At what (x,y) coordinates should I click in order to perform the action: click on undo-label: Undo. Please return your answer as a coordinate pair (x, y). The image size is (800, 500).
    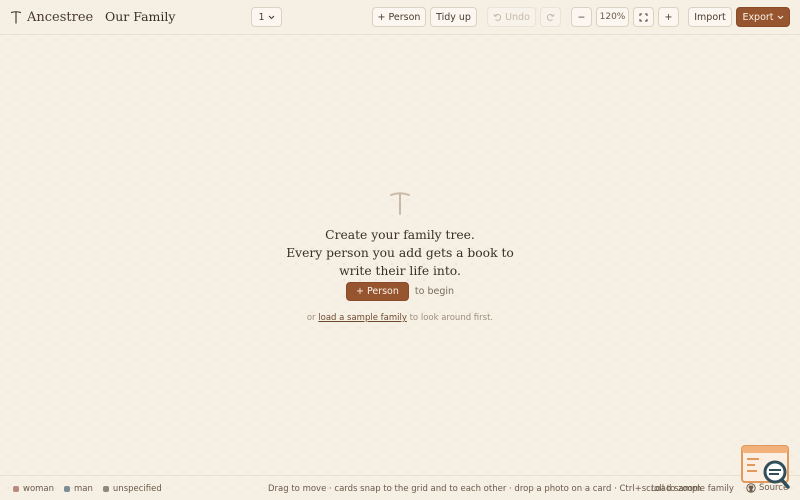
    Looking at the image, I should click on (517, 17).